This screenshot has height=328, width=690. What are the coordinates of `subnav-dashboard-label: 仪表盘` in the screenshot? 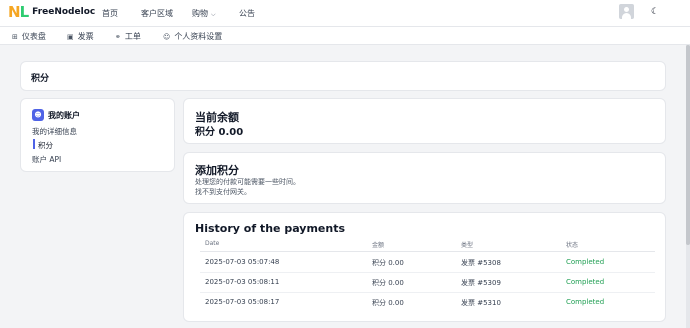 It's located at (33, 36).